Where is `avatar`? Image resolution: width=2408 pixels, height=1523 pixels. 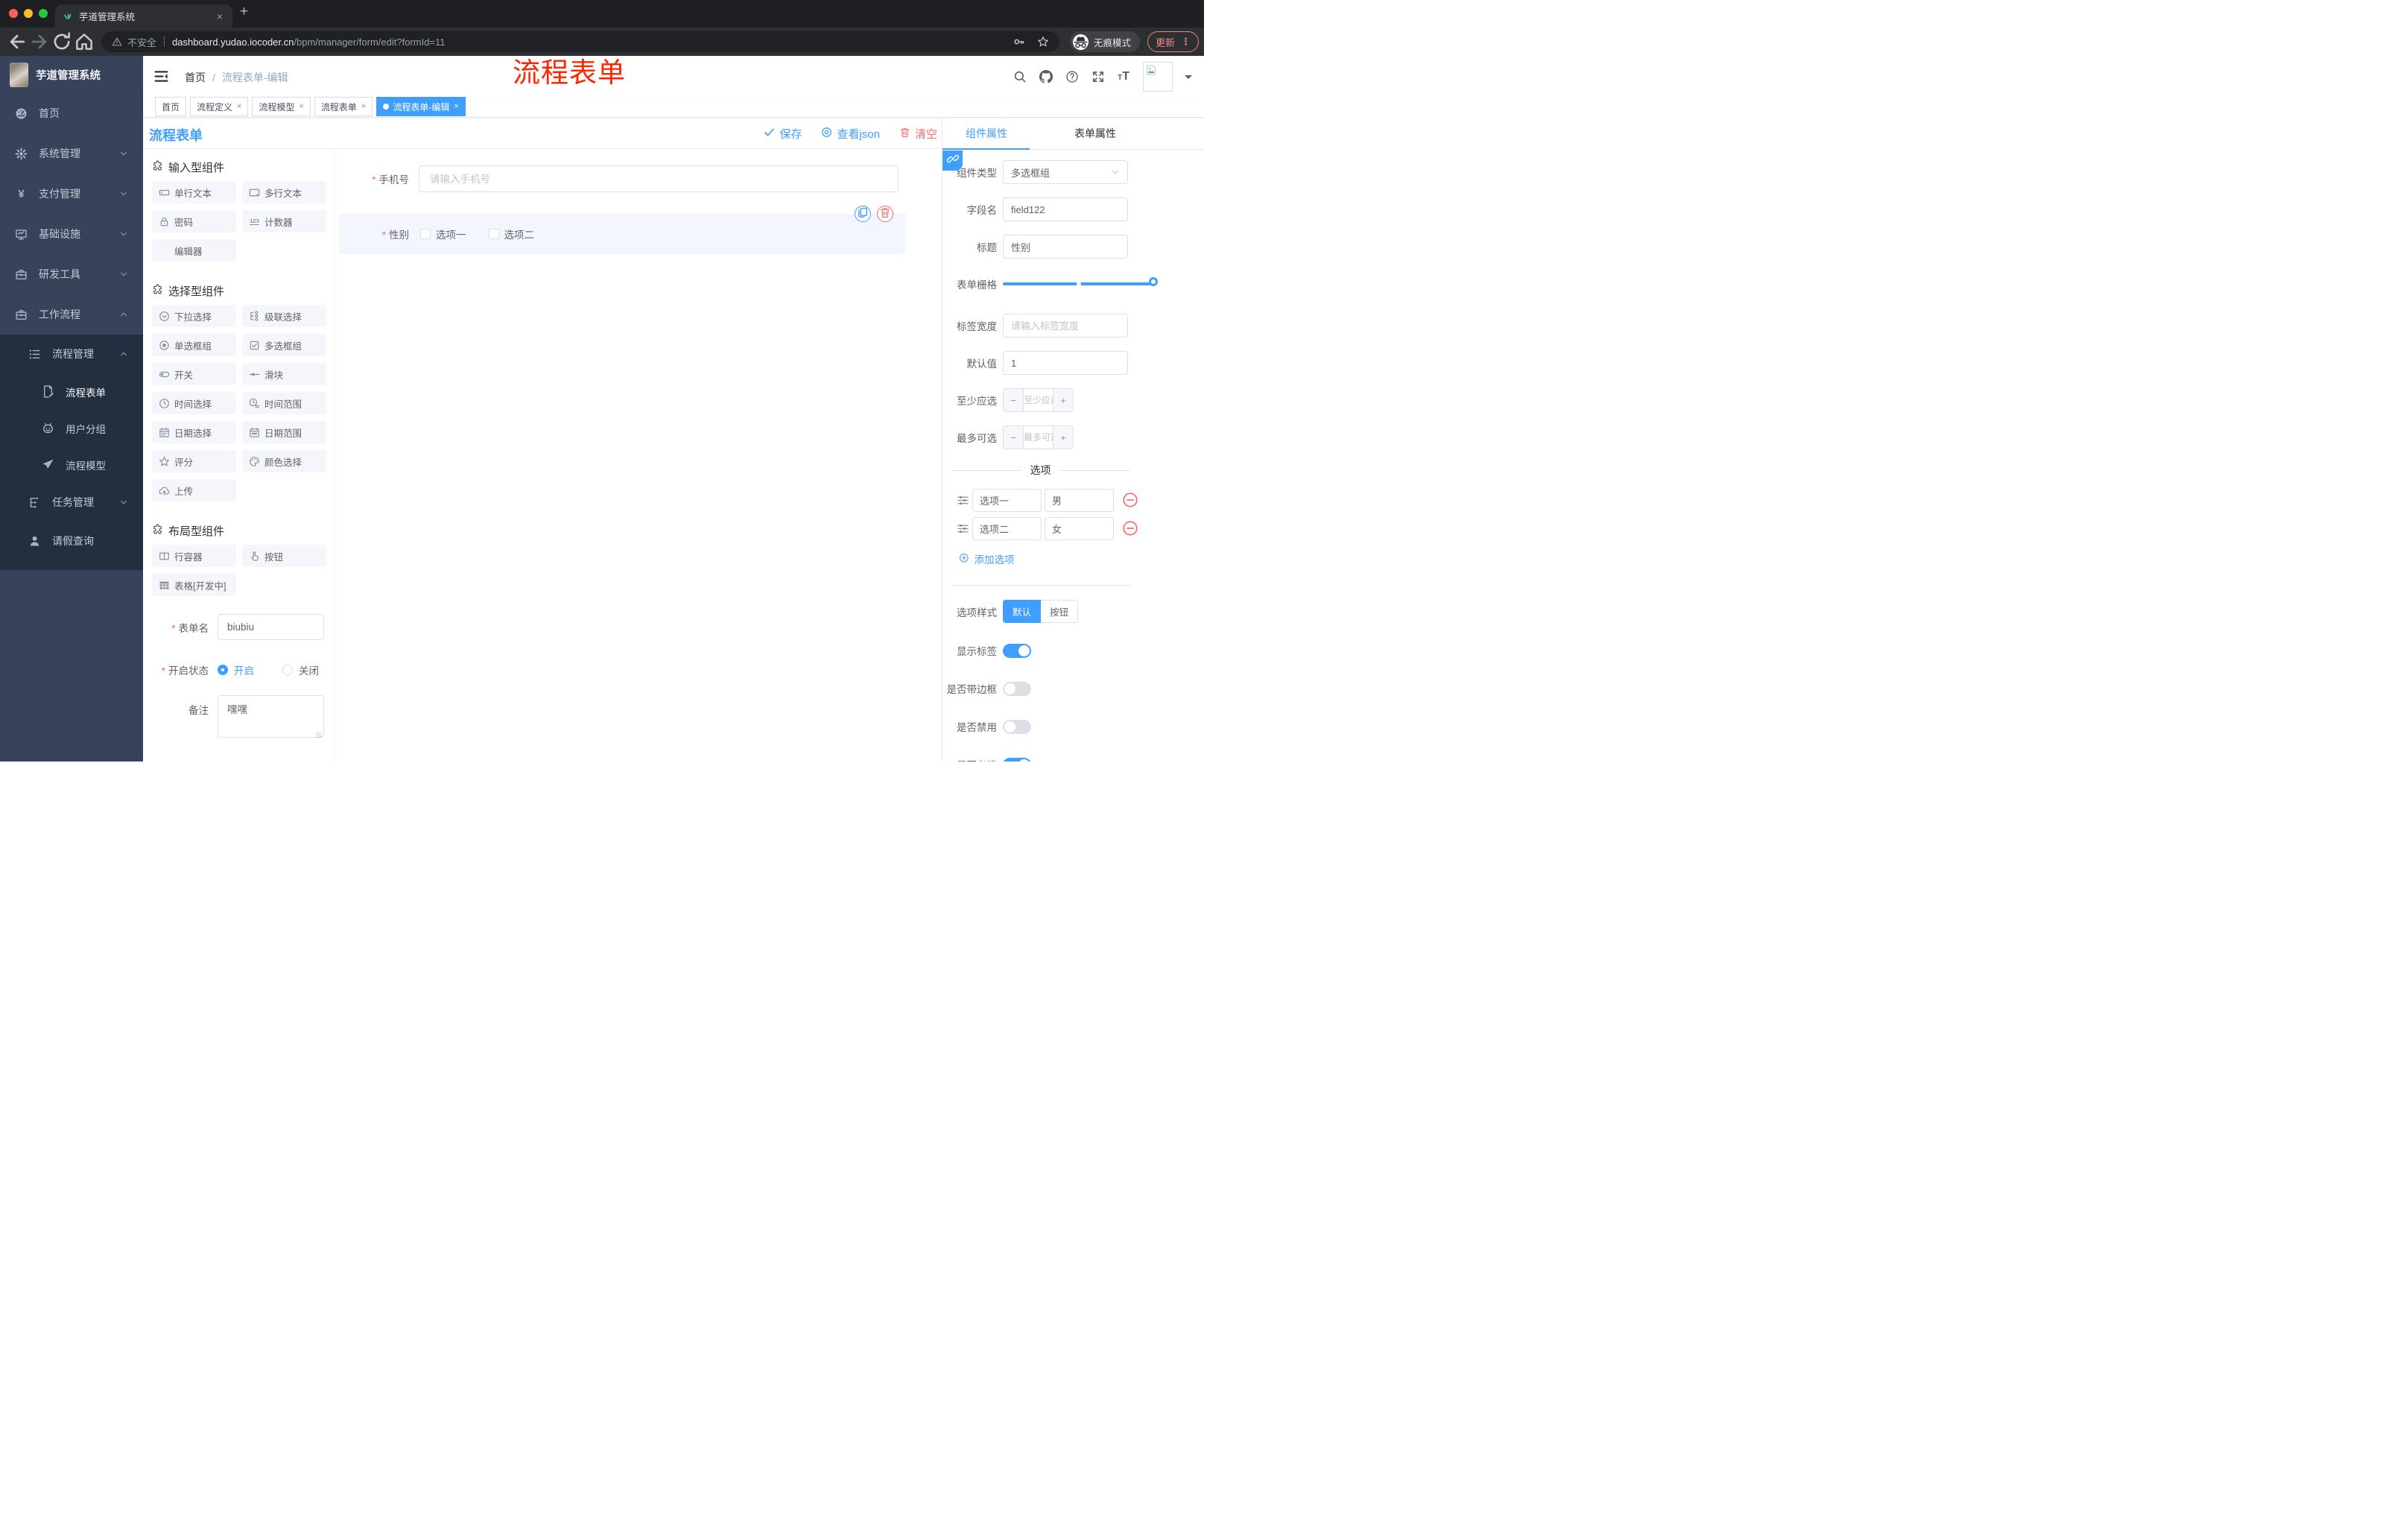
avatar is located at coordinates (1158, 77).